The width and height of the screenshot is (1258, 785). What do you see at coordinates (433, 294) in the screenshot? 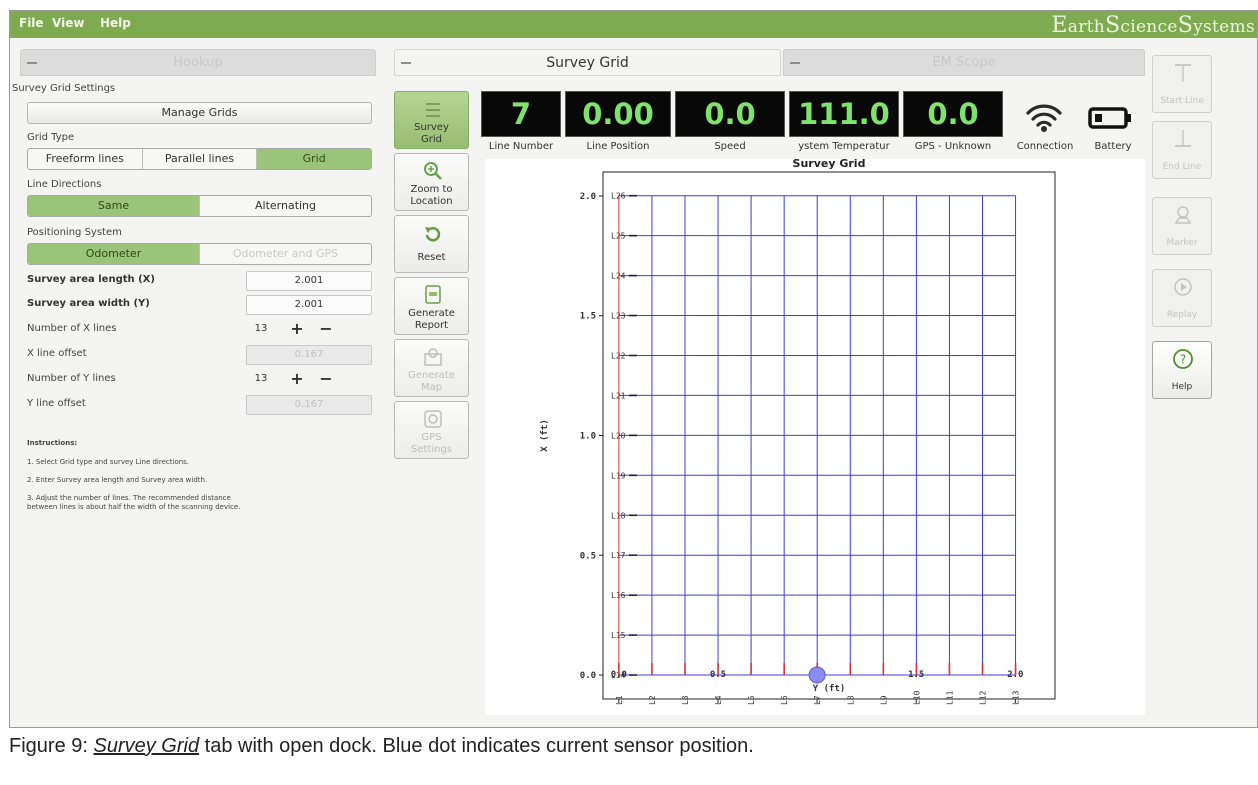
I see `report-icon` at bounding box center [433, 294].